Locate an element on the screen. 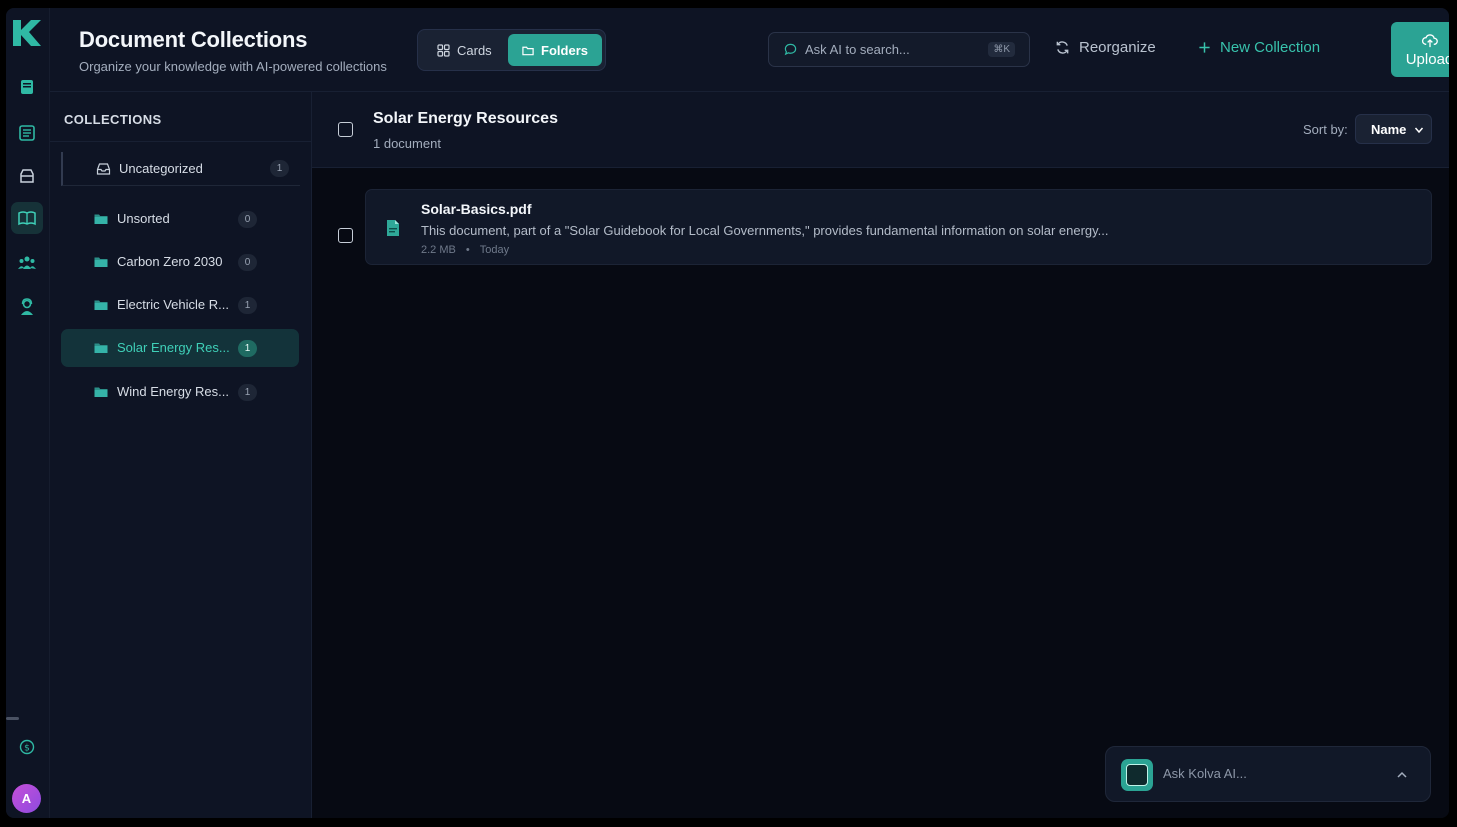  sort-value: Name is located at coordinates (1389, 129).